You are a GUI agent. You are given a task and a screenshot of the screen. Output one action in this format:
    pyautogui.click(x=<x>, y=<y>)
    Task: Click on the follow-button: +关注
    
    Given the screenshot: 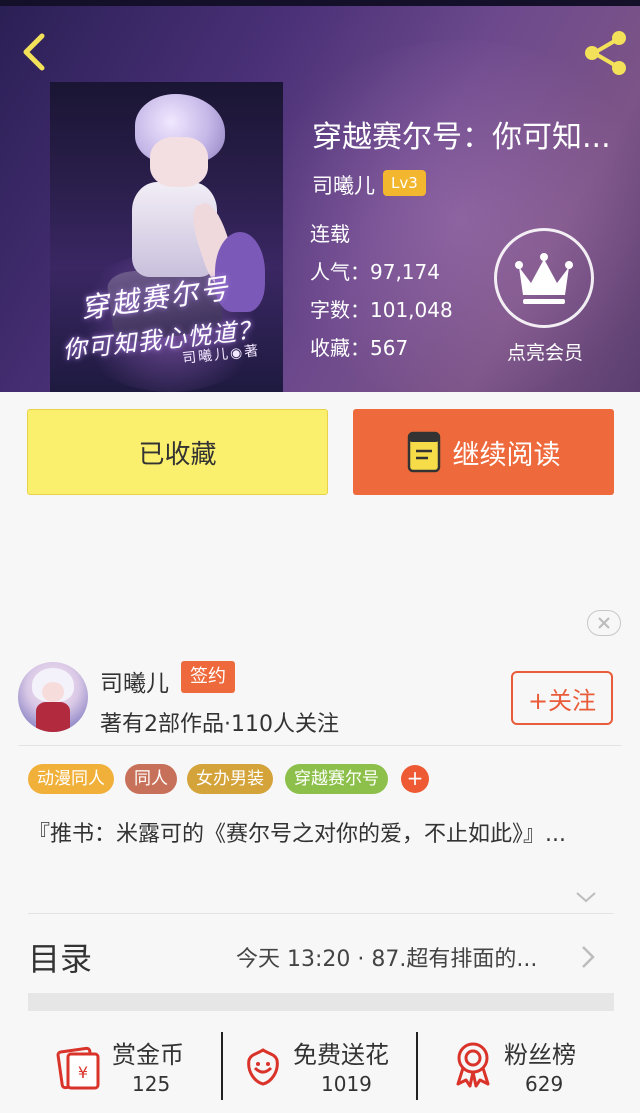 What is the action you would take?
    pyautogui.click(x=562, y=698)
    